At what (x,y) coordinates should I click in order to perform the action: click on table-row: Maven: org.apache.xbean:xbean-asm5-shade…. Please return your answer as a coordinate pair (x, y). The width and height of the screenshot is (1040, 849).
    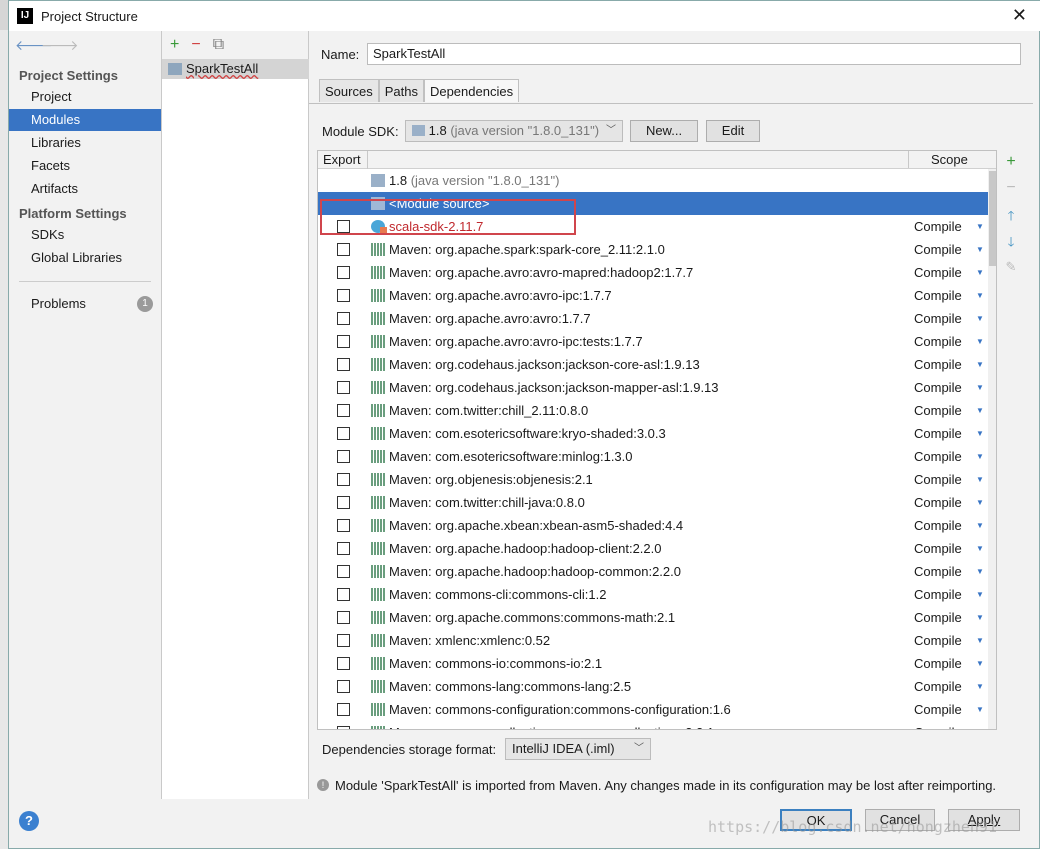
    Looking at the image, I should click on (653, 525).